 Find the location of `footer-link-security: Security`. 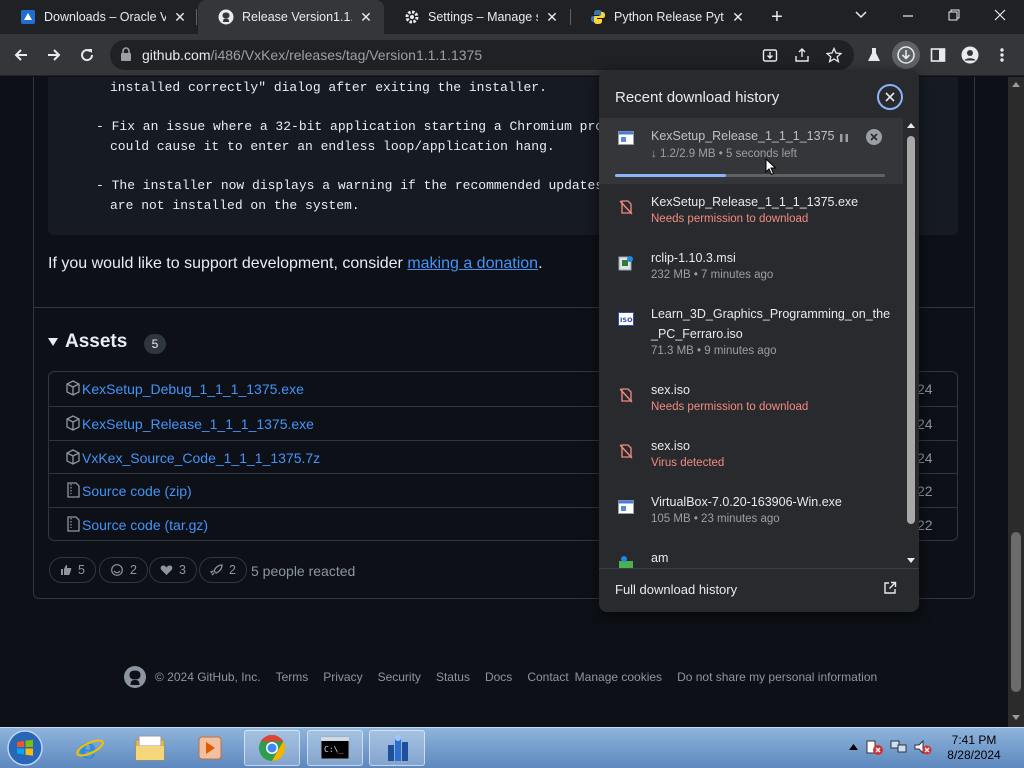

footer-link-security: Security is located at coordinates (399, 677).